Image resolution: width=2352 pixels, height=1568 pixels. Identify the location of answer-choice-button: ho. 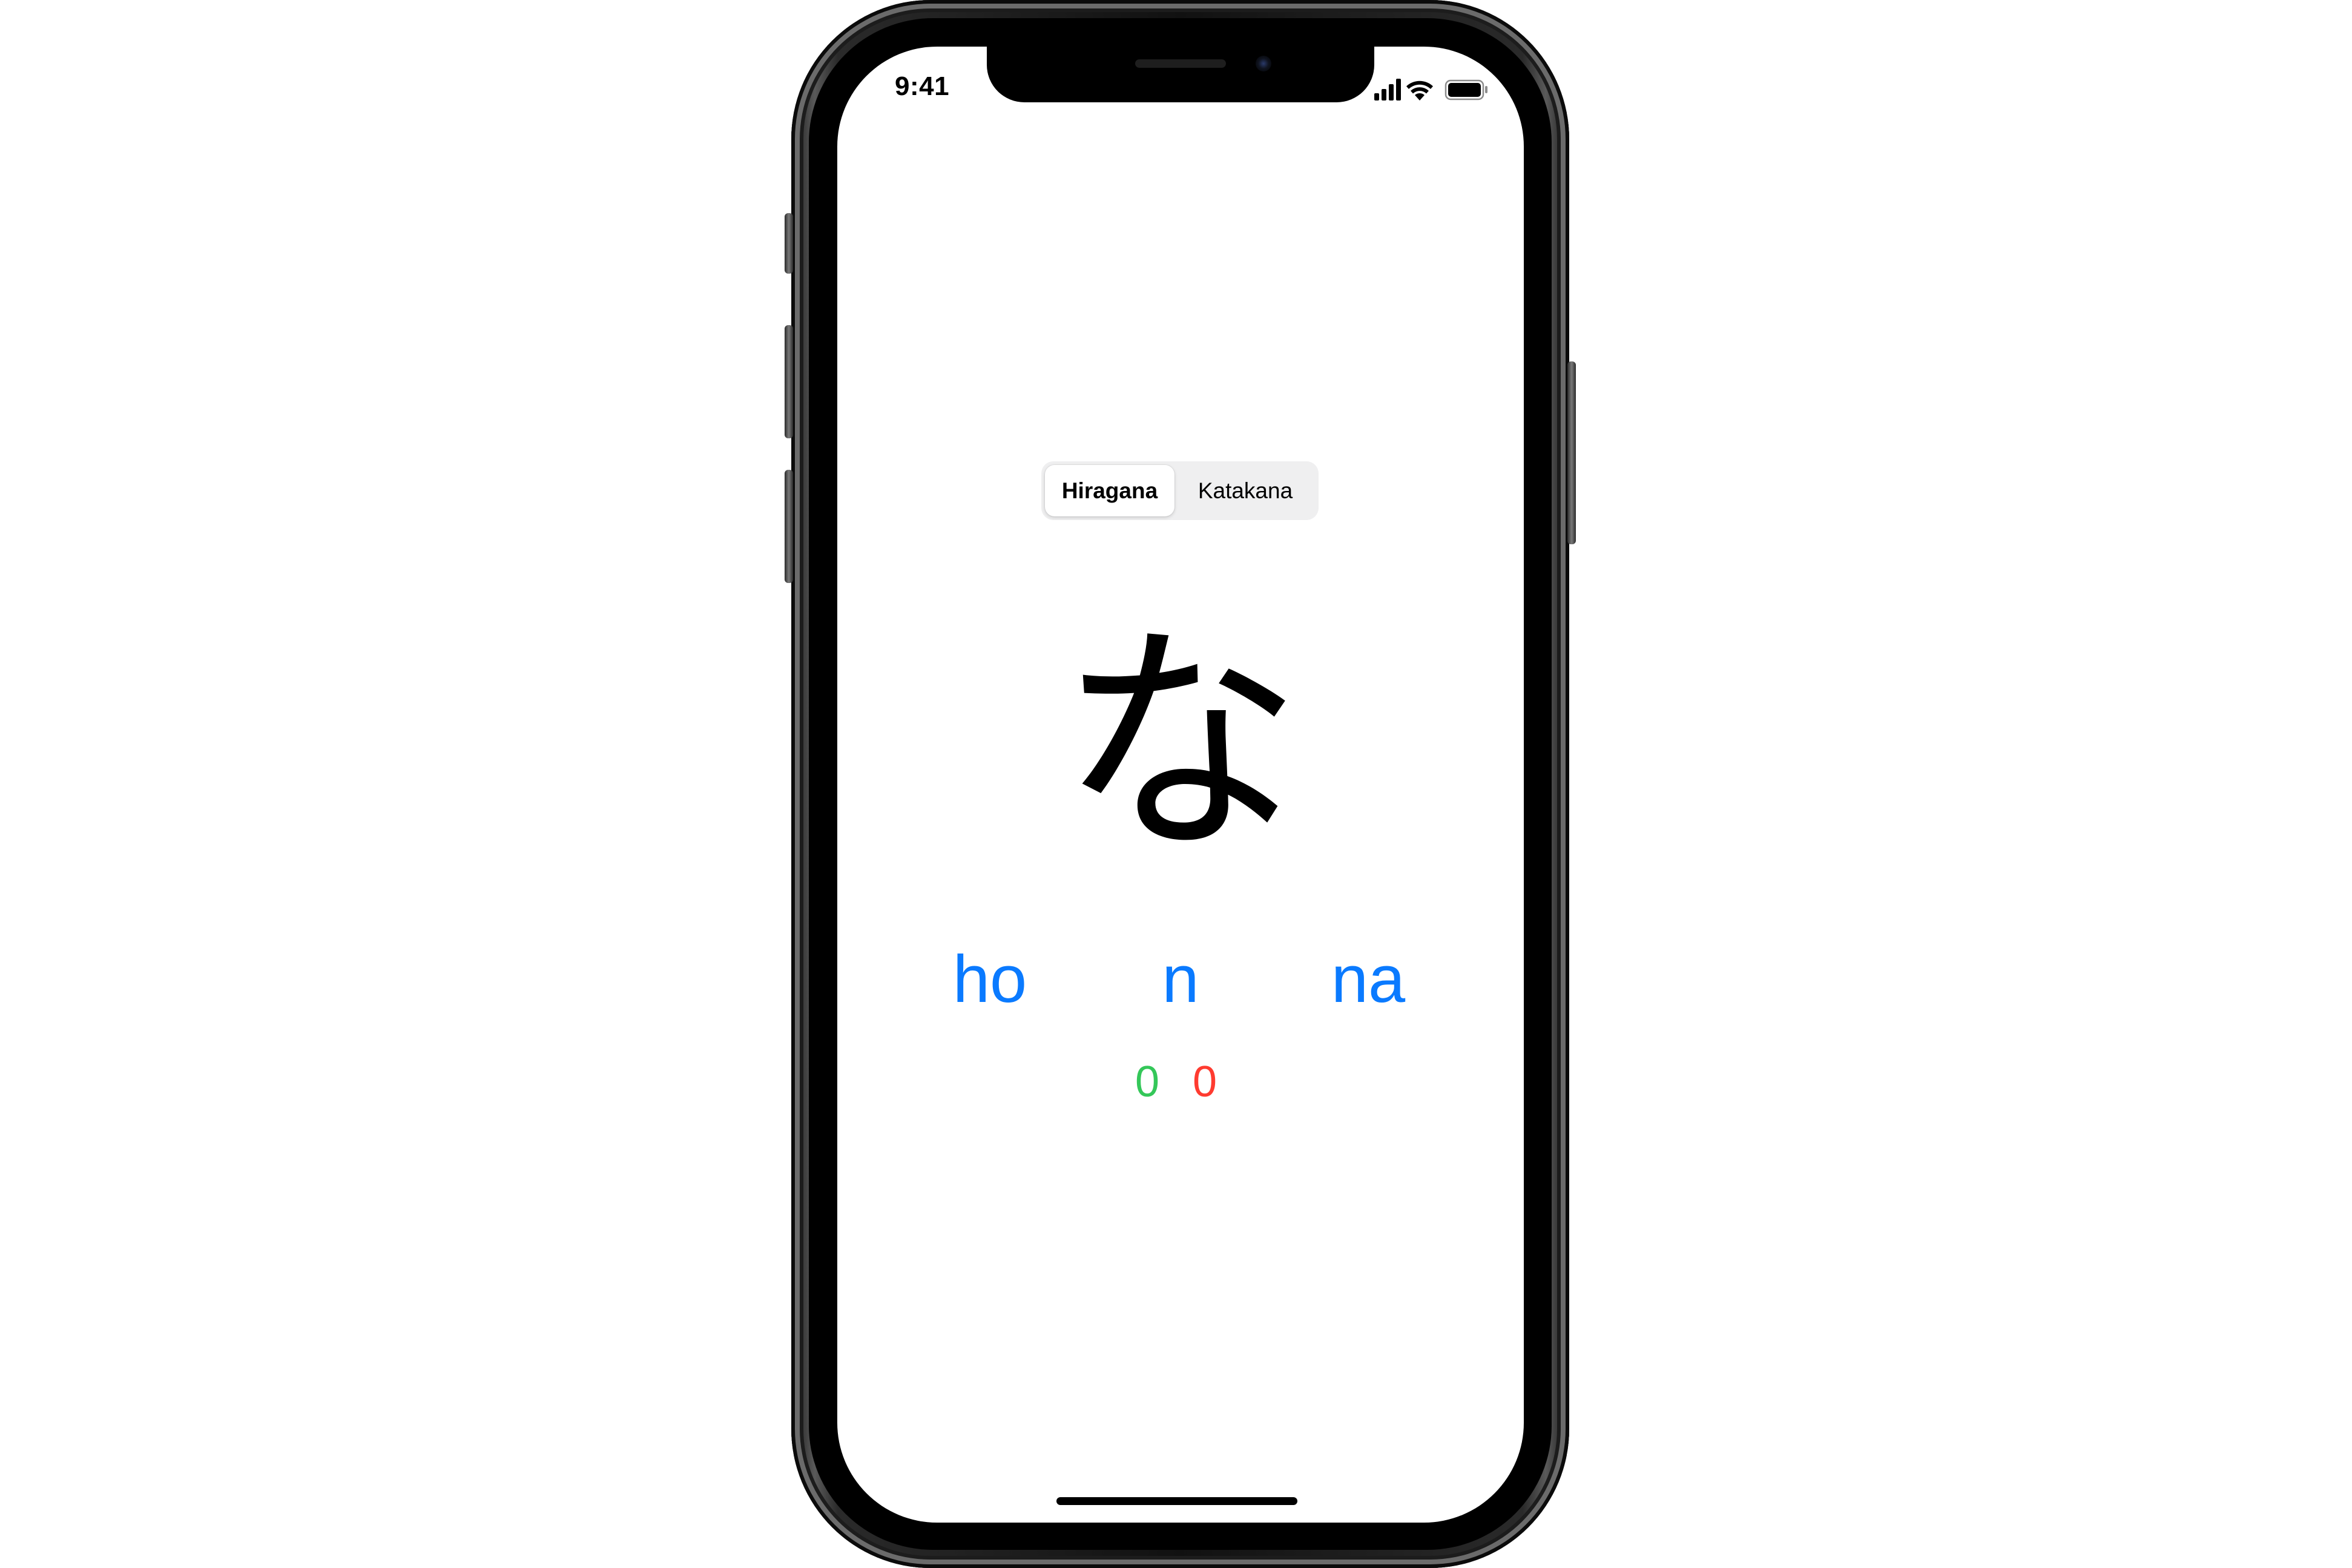
(989, 979).